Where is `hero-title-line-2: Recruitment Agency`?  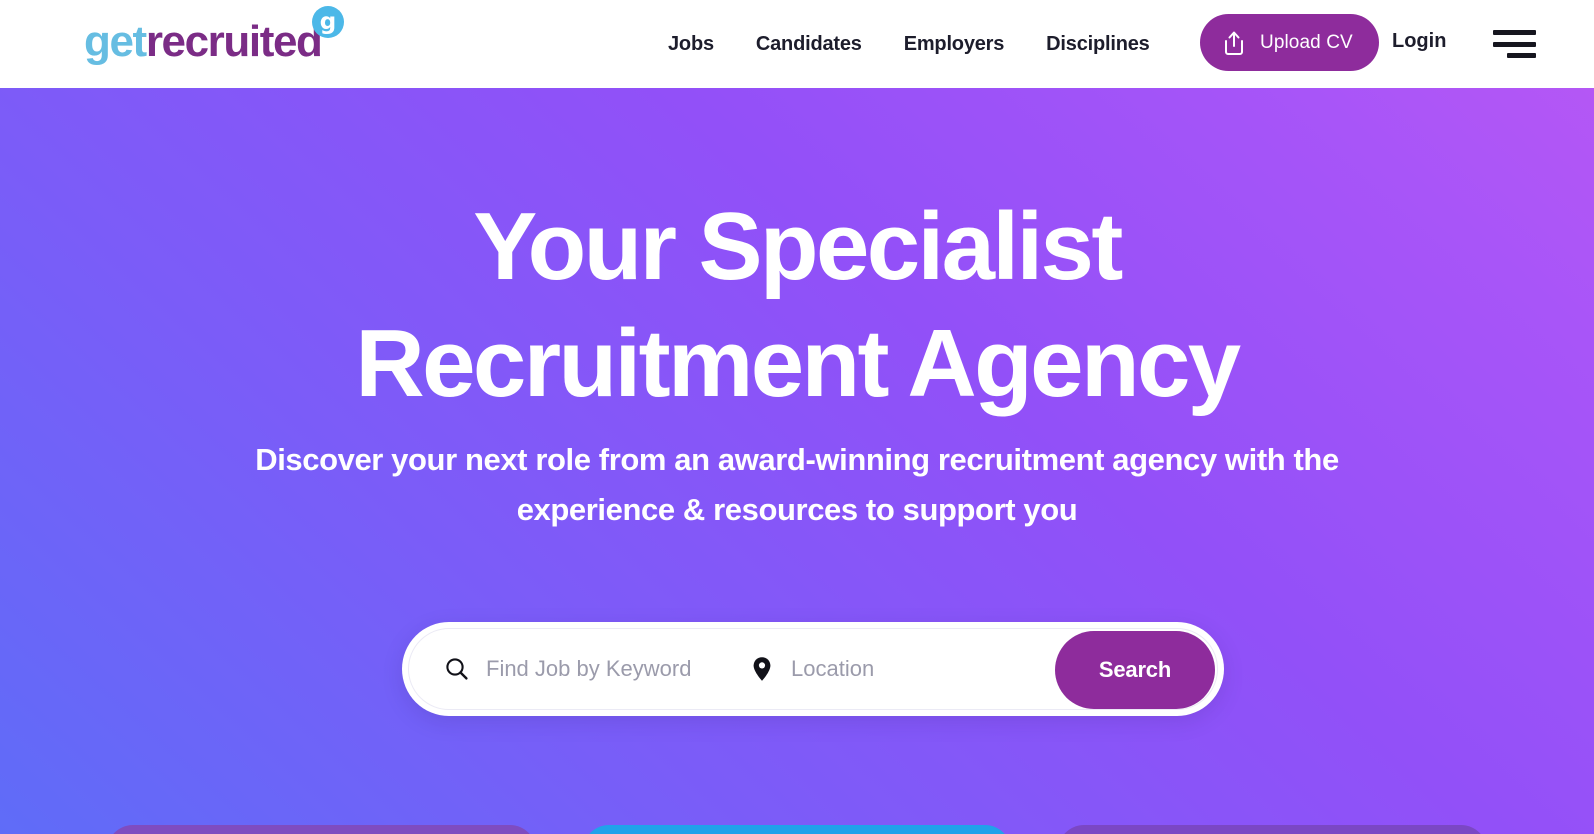 hero-title-line-2: Recruitment Agency is located at coordinates (798, 364).